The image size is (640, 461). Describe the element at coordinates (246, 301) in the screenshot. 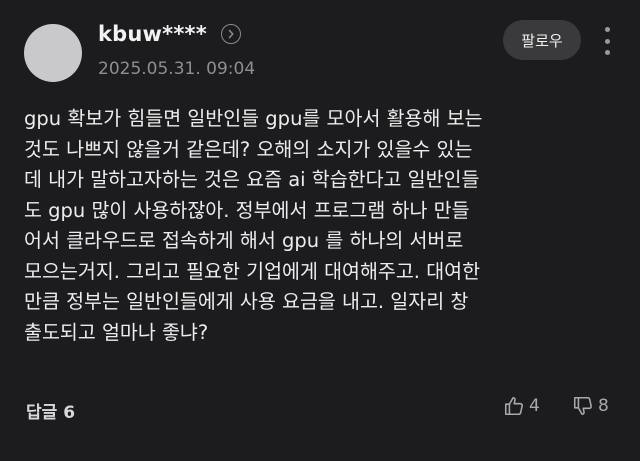

I see `comment-line: 만큼 정부는 일반인들에게 사용 요금을 내고. 일자리 창` at that location.